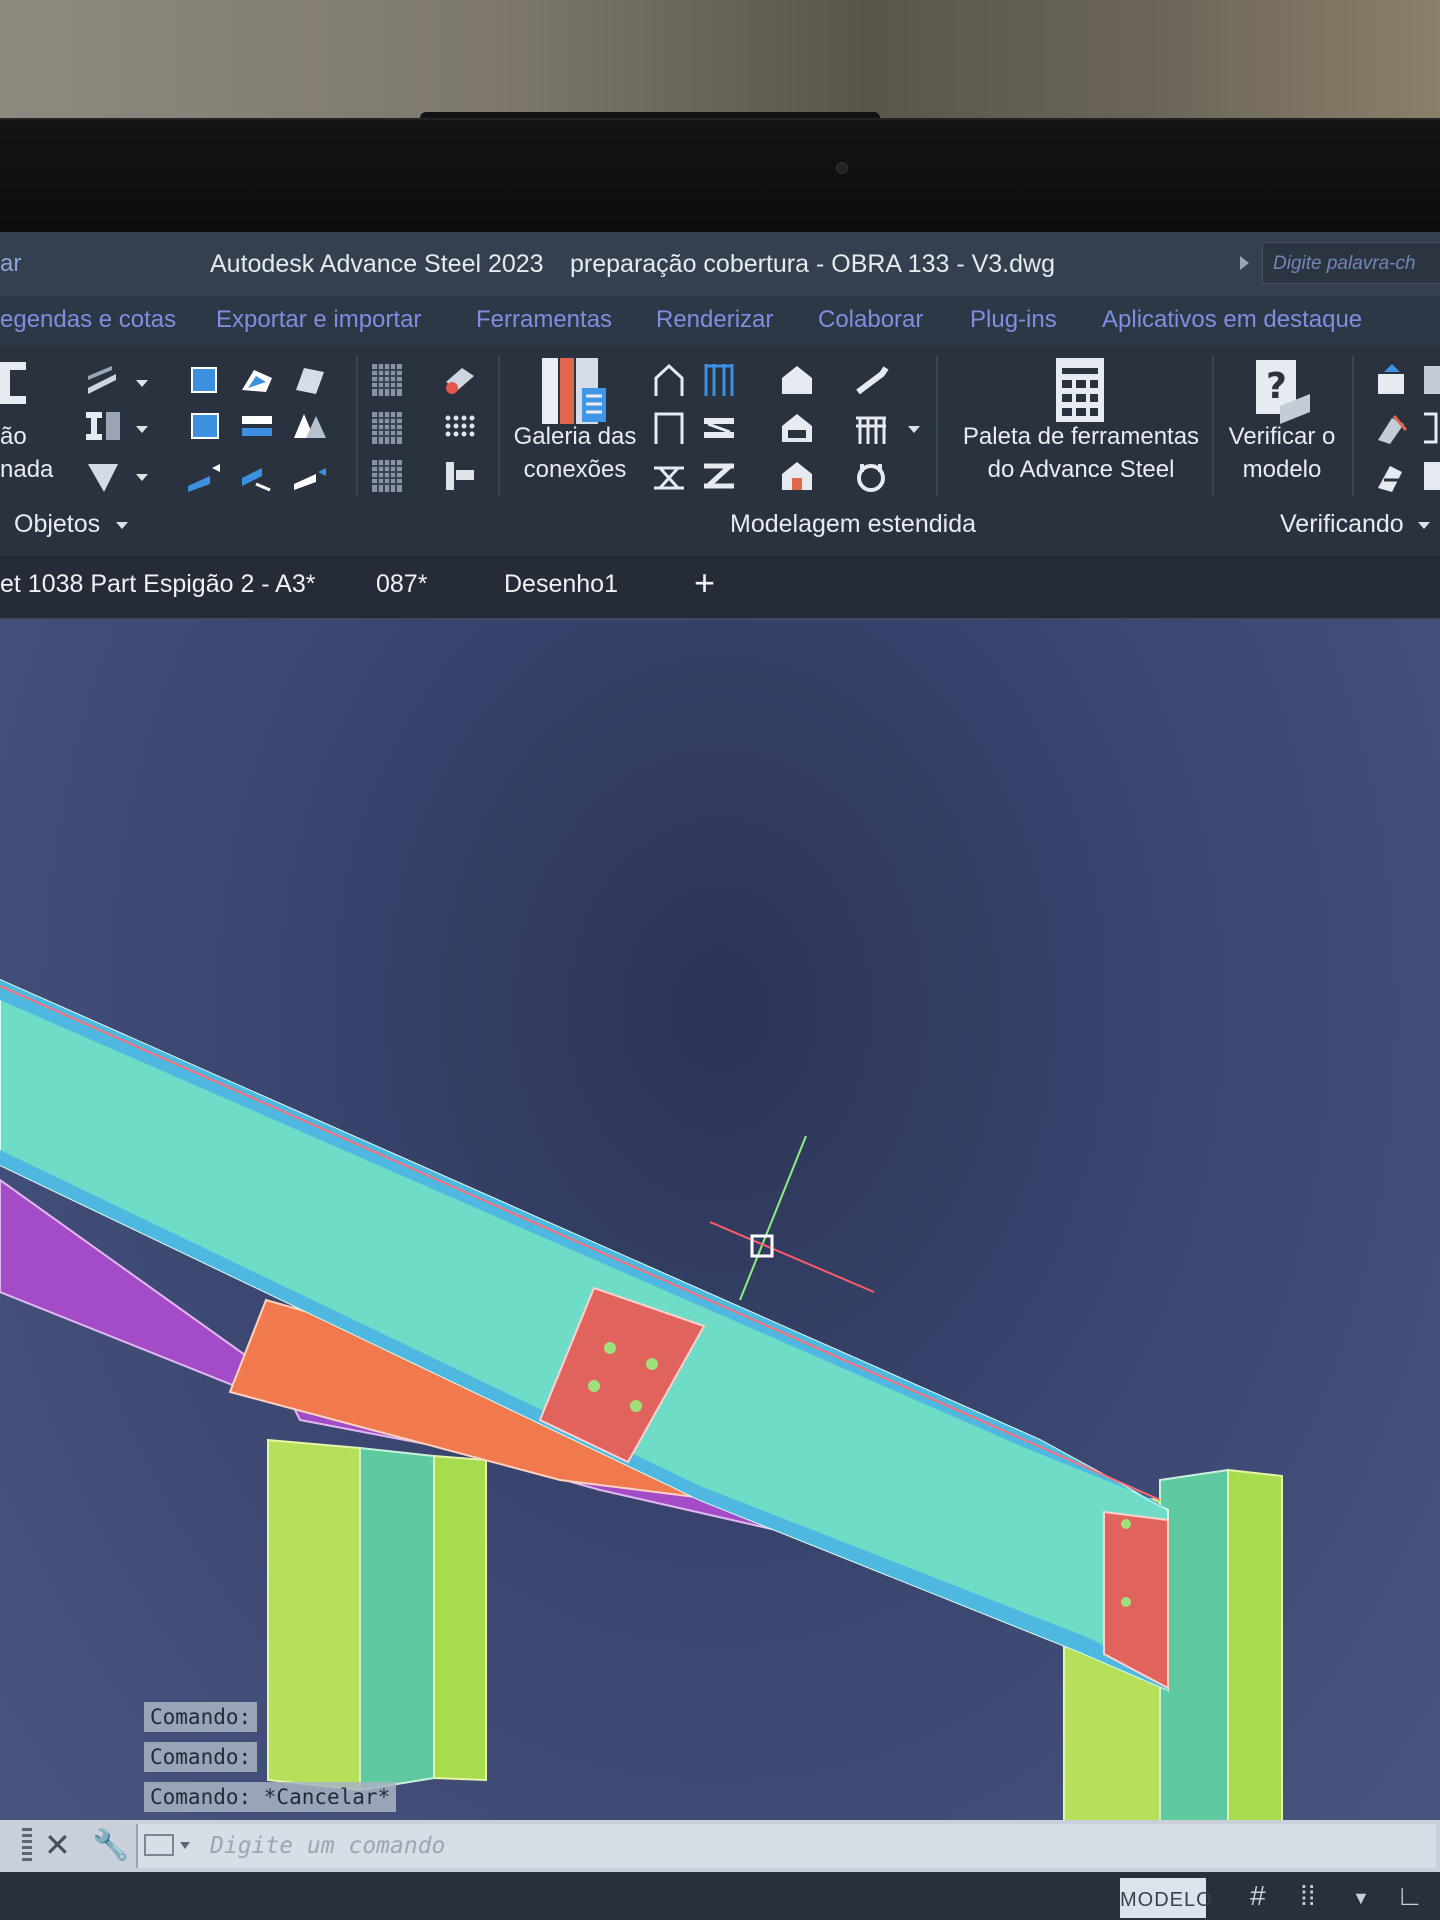  What do you see at coordinates (401, 584) in the screenshot?
I see `doc-tab-087: 087*` at bounding box center [401, 584].